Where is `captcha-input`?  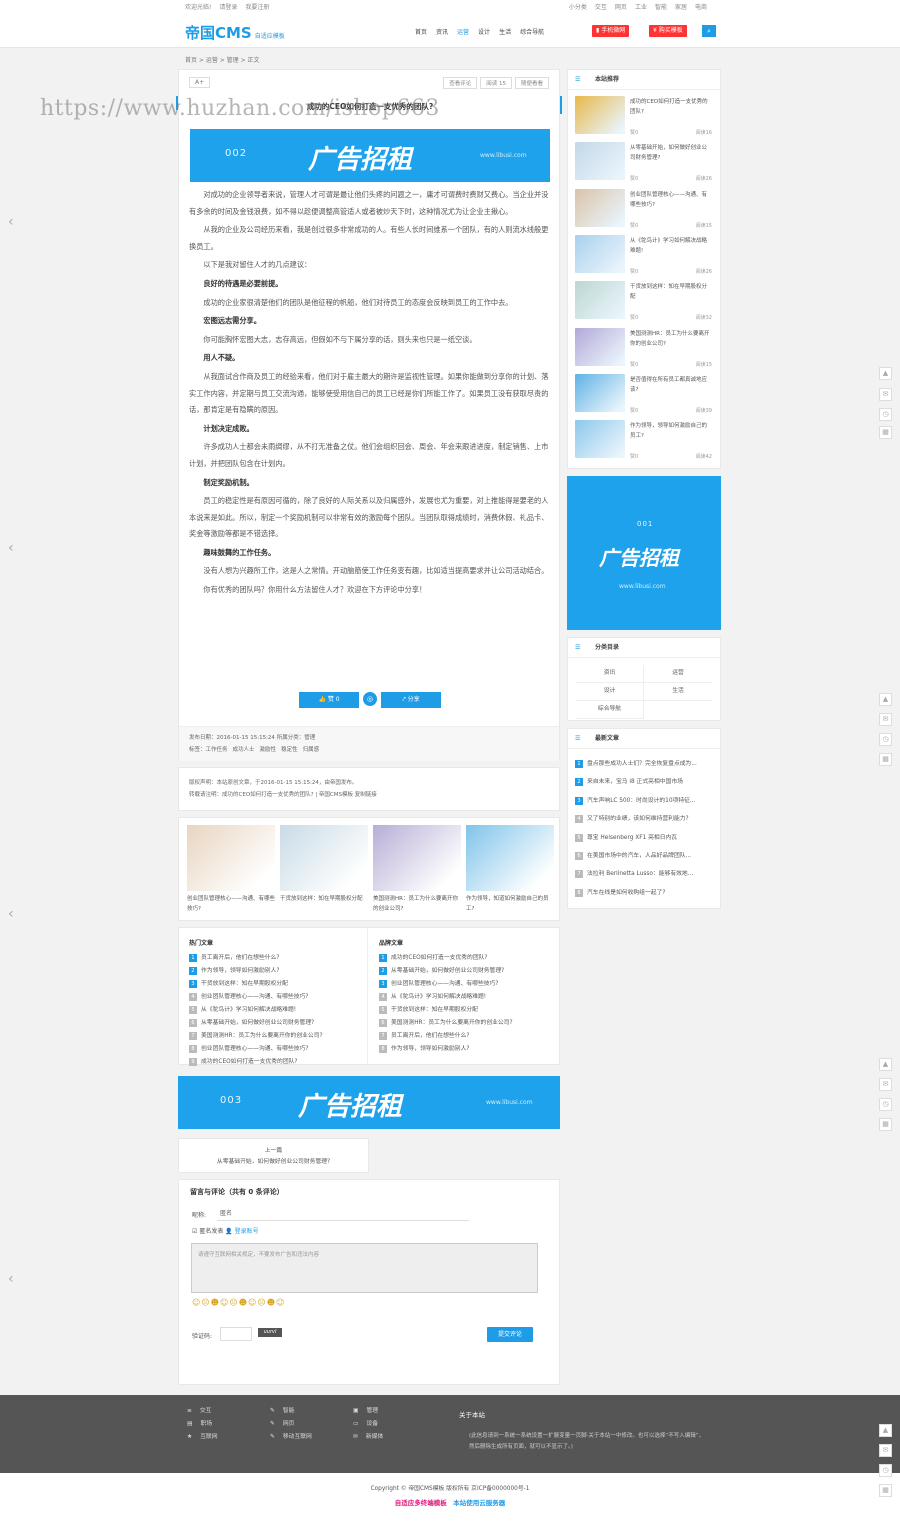 captcha-input is located at coordinates (236, 1334).